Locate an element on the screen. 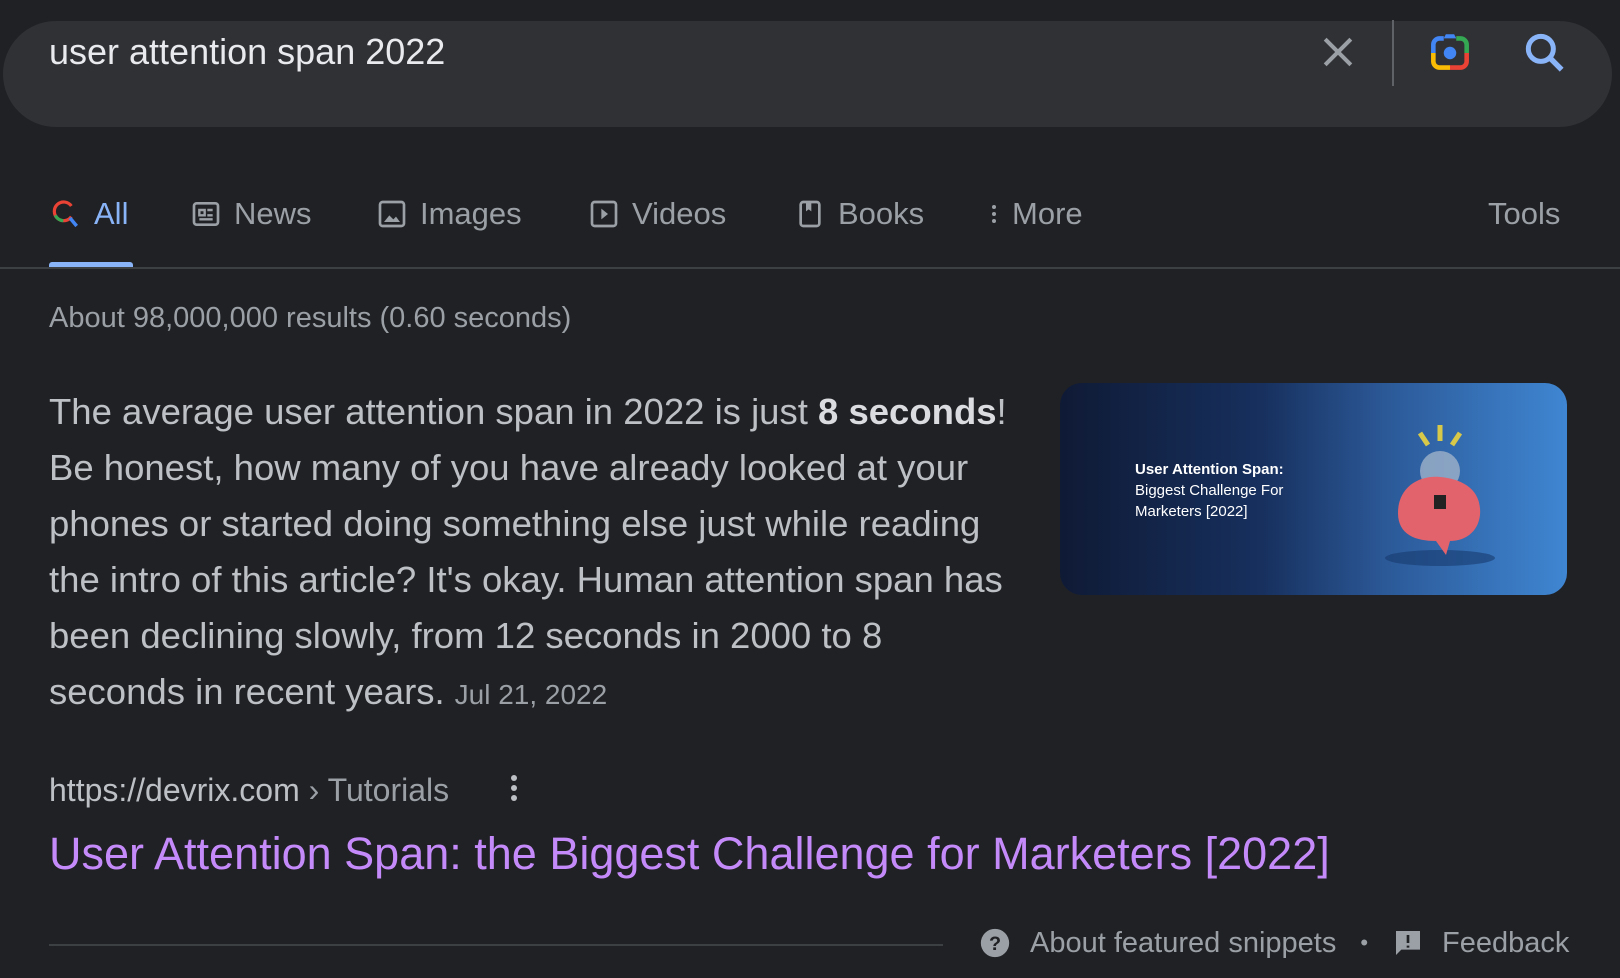 This screenshot has height=978, width=1620. url-breadcrumb: › Tutorials is located at coordinates (374, 790).